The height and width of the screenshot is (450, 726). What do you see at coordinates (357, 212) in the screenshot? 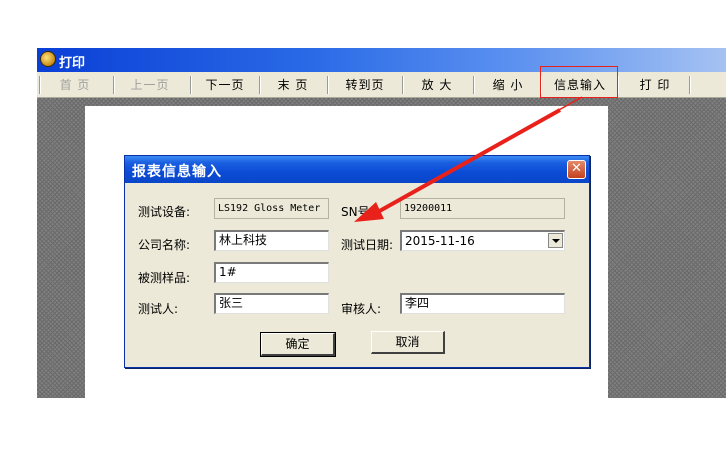
I see `sn-label: SN号:` at bounding box center [357, 212].